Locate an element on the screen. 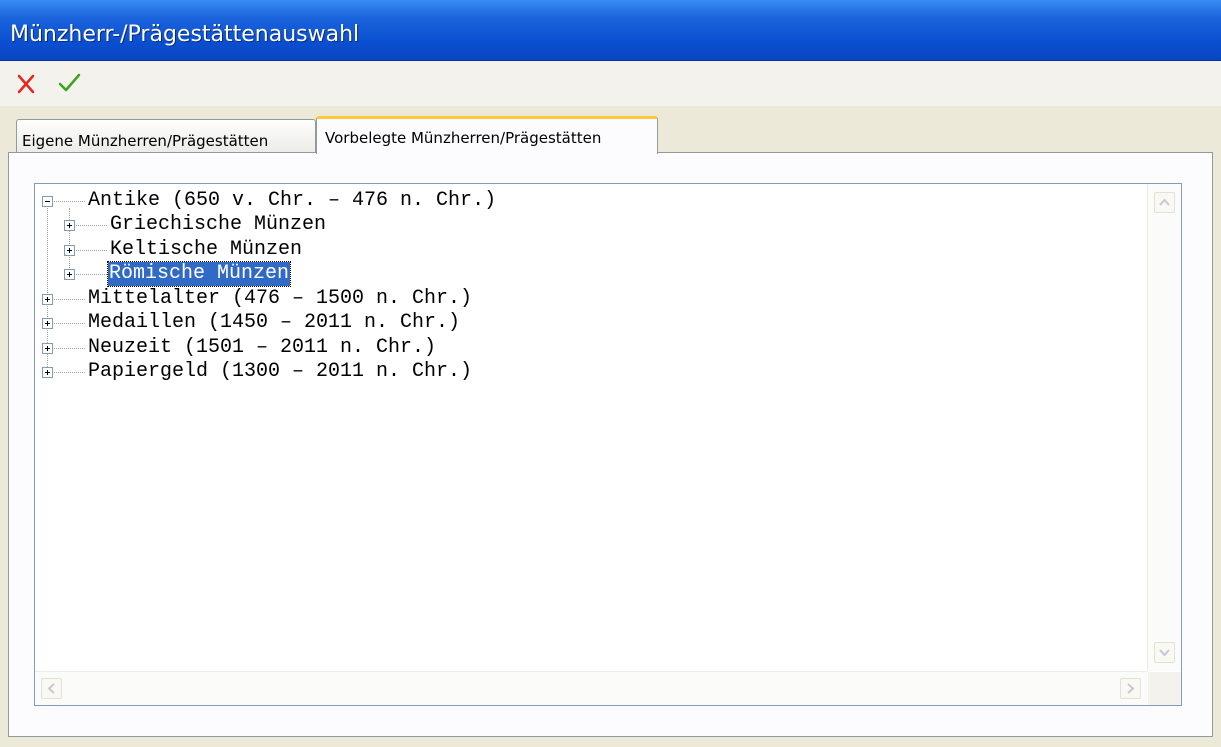  scroll-down-button is located at coordinates (1164, 652).